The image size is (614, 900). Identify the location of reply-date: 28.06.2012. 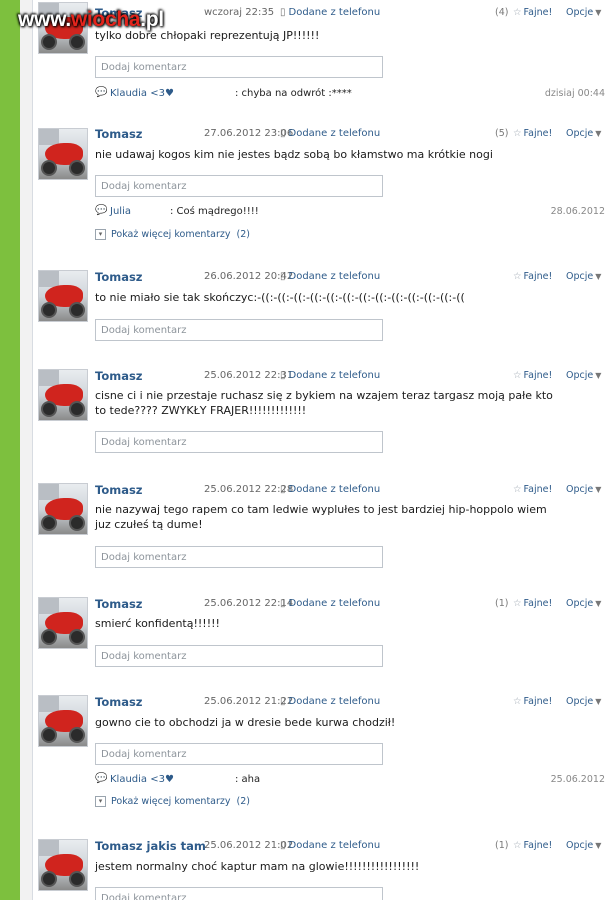
(577, 211).